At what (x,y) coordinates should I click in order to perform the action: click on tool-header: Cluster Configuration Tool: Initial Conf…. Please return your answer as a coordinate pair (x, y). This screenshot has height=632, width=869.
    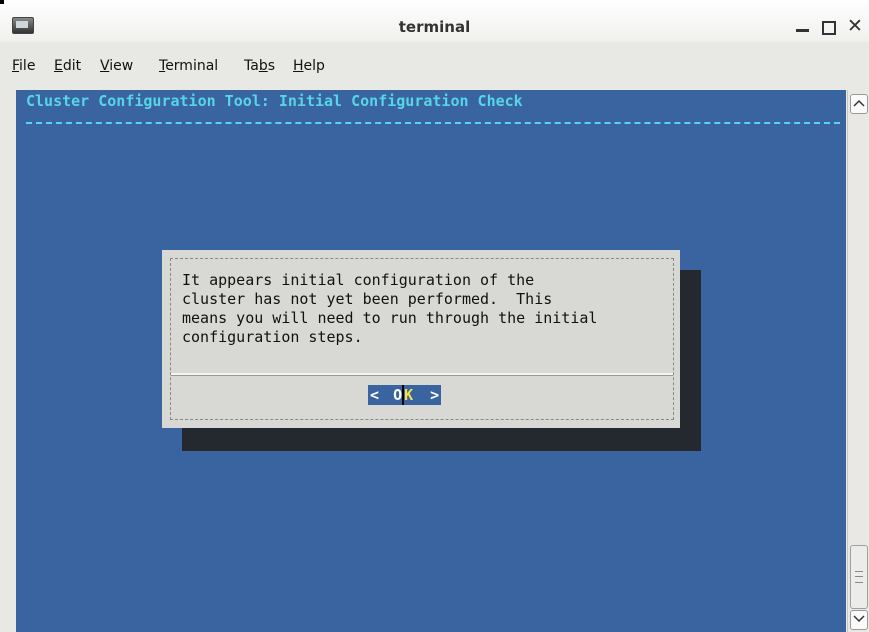
    Looking at the image, I should click on (274, 101).